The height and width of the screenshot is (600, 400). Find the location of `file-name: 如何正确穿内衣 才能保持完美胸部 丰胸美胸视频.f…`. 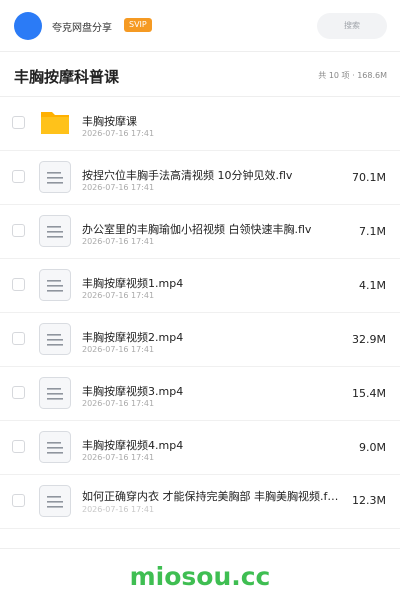

file-name: 如何正确穿内衣 才能保持完美胸部 丰胸美胸视频.f… is located at coordinates (210, 496).